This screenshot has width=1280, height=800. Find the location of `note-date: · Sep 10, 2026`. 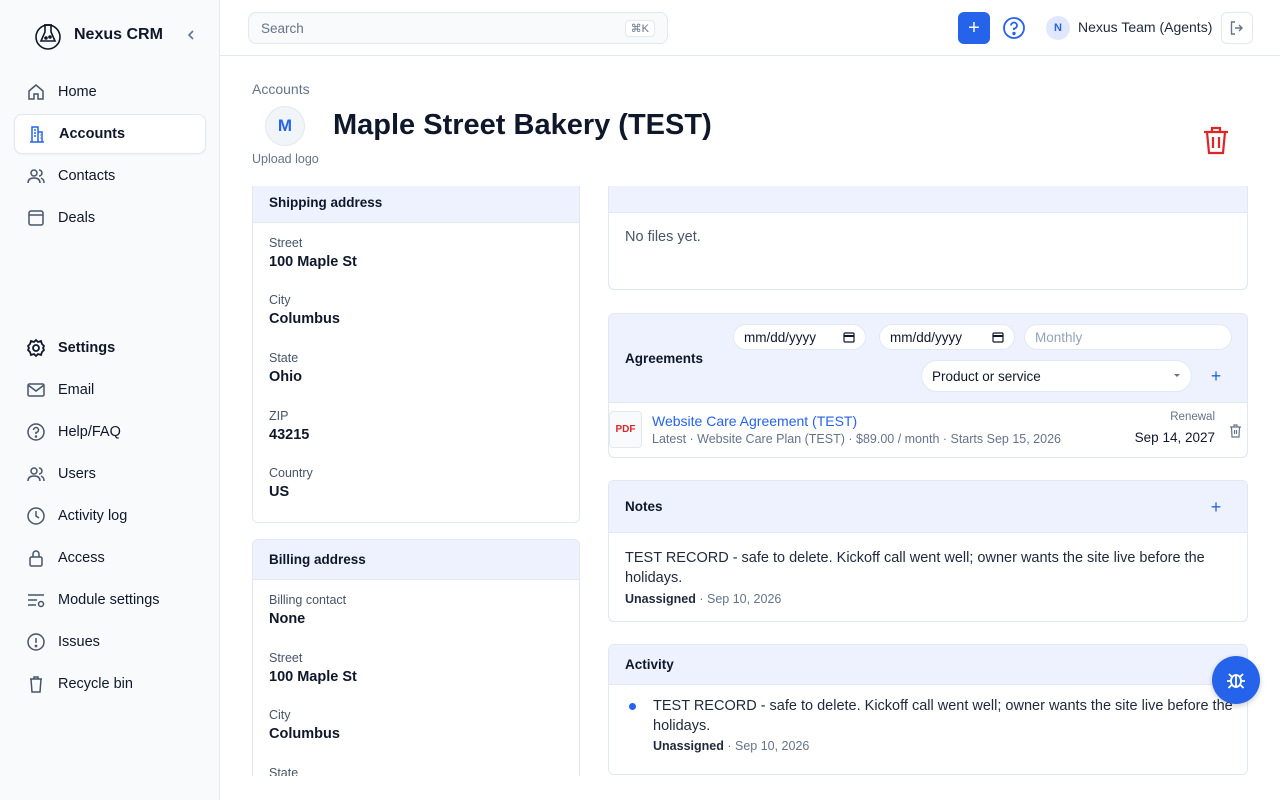

note-date: · Sep 10, 2026 is located at coordinates (740, 599).